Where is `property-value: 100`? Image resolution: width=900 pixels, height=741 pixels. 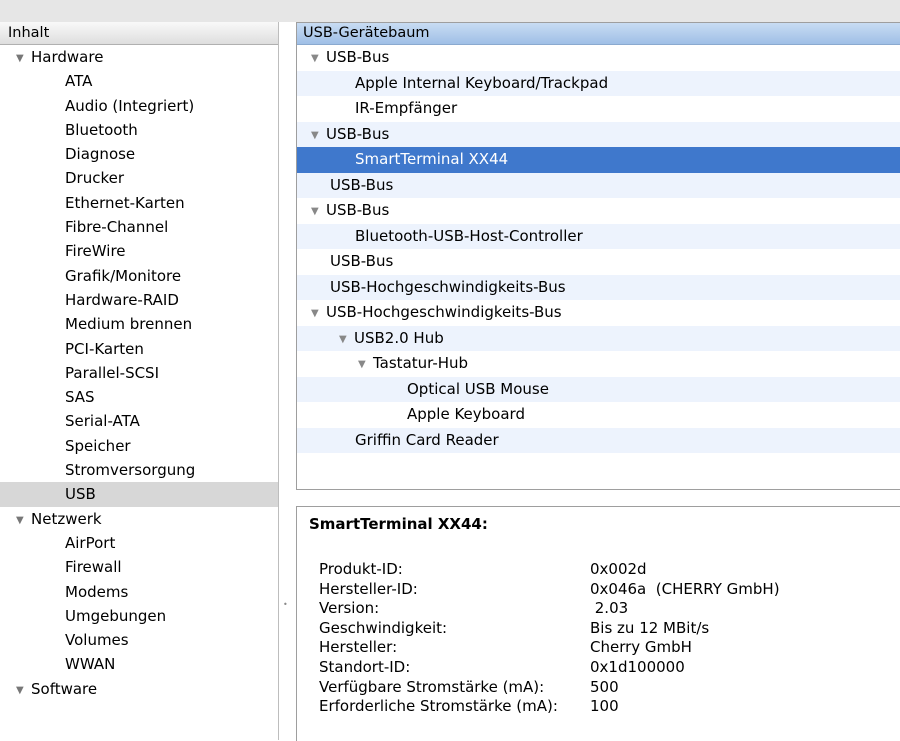
property-value: 100 is located at coordinates (604, 706).